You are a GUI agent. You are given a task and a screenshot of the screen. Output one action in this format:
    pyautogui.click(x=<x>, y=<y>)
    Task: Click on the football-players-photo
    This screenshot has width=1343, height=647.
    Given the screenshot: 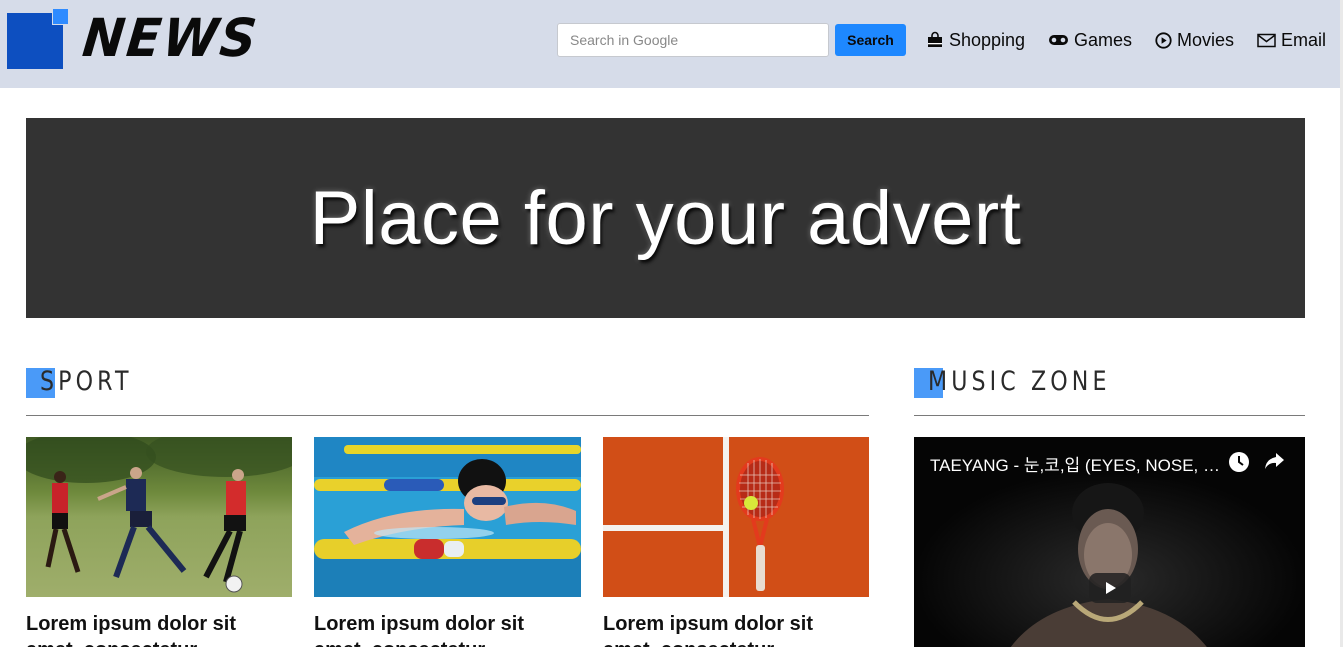 What is the action you would take?
    pyautogui.click(x=159, y=517)
    